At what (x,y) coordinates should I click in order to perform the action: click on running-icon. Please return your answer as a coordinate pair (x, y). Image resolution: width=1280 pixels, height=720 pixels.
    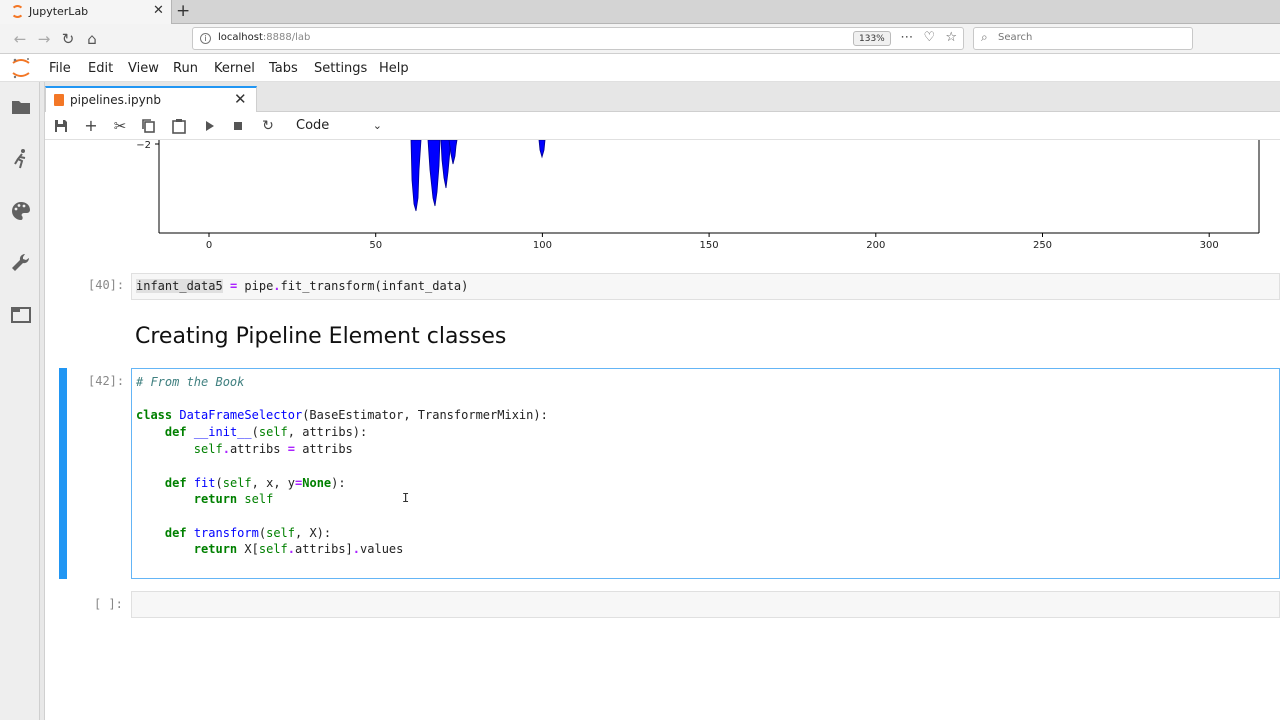
    Looking at the image, I should click on (21, 159).